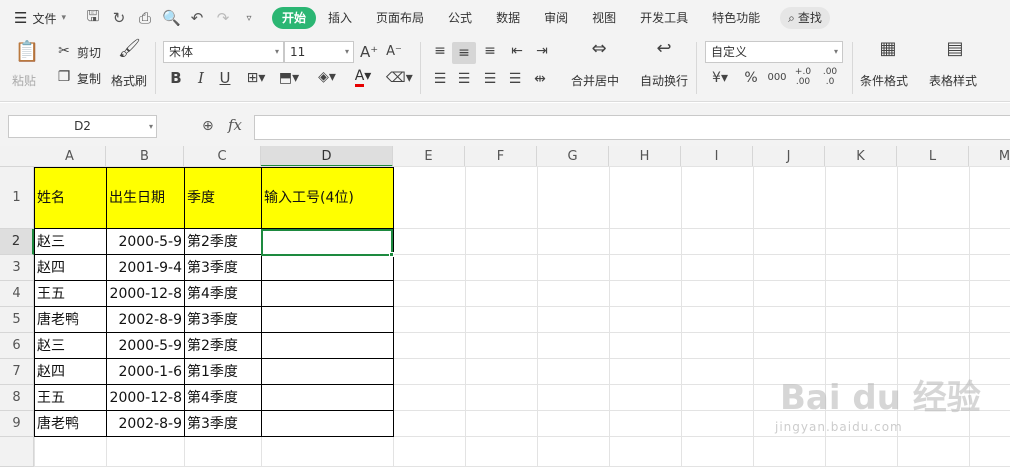 Image resolution: width=1010 pixels, height=467 pixels. I want to click on cell-d8, so click(327, 398).